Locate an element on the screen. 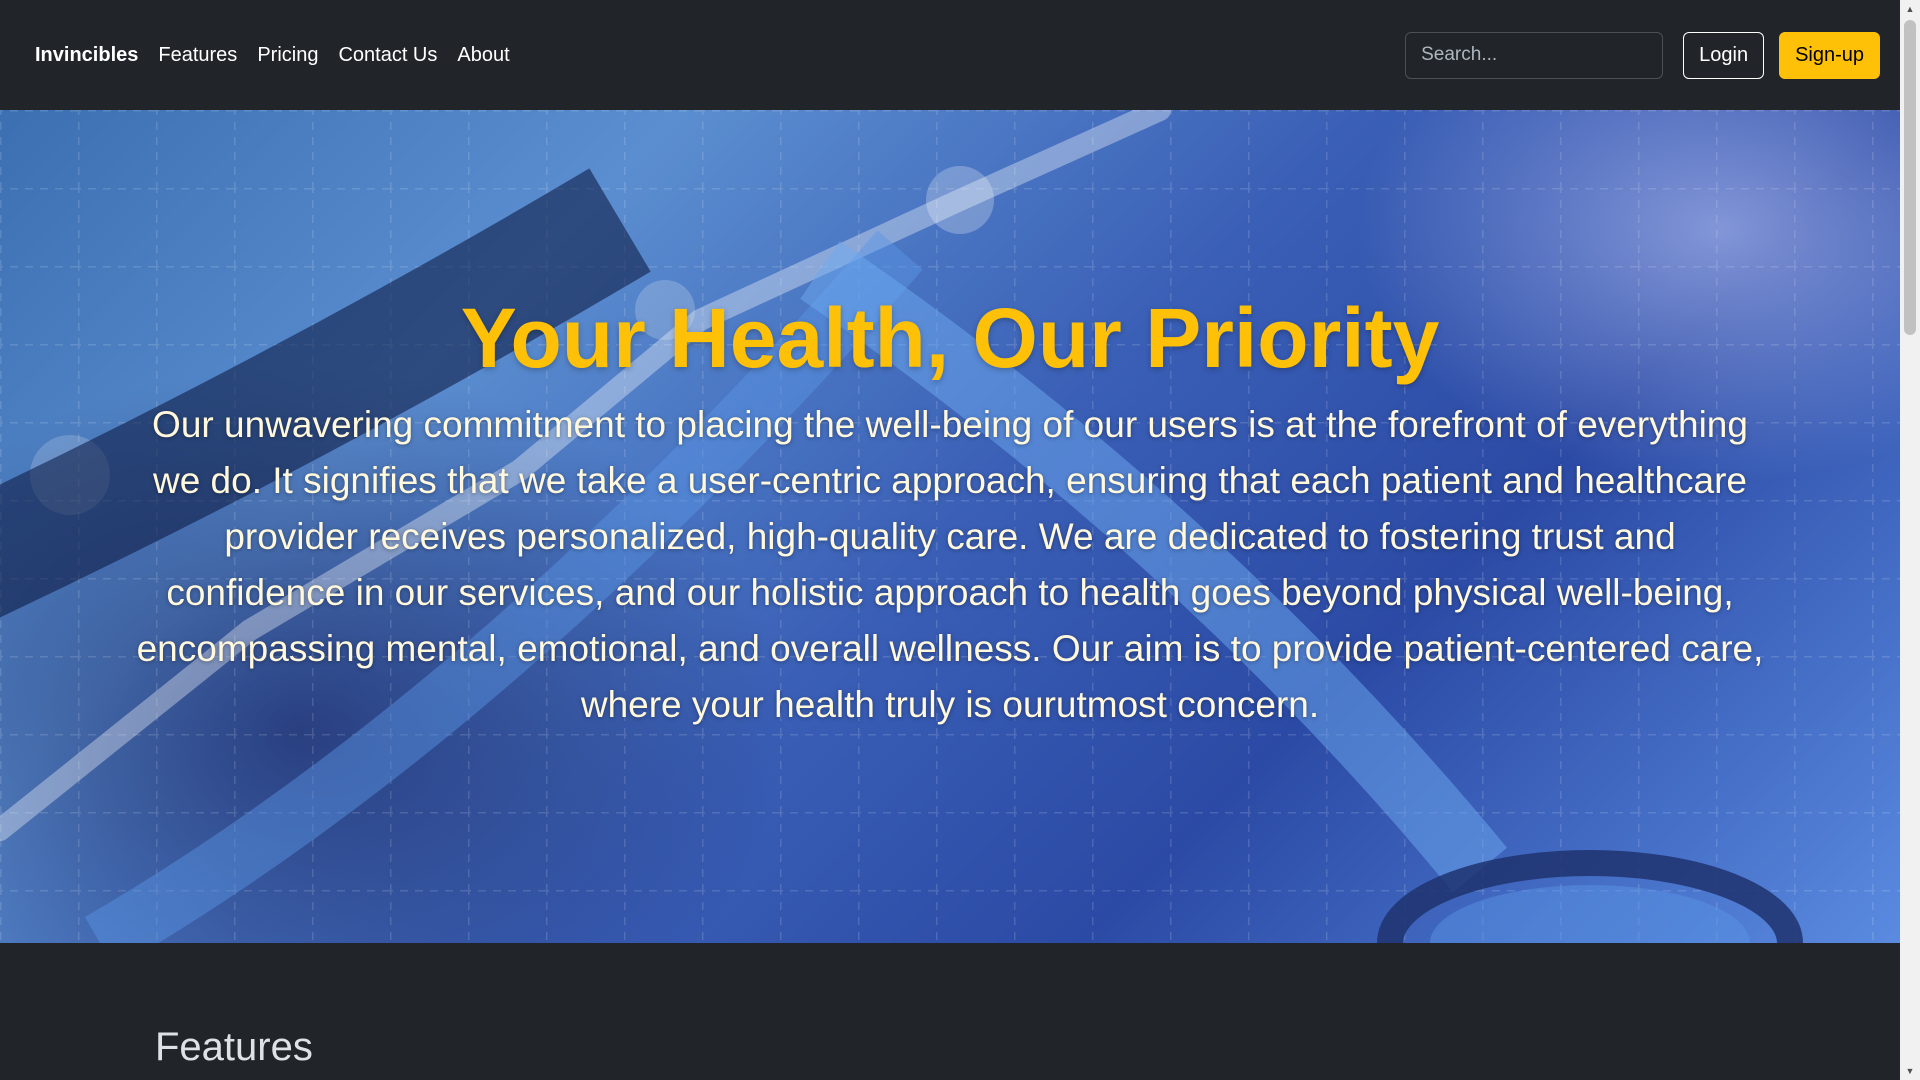  login-button: Login is located at coordinates (1724, 55).